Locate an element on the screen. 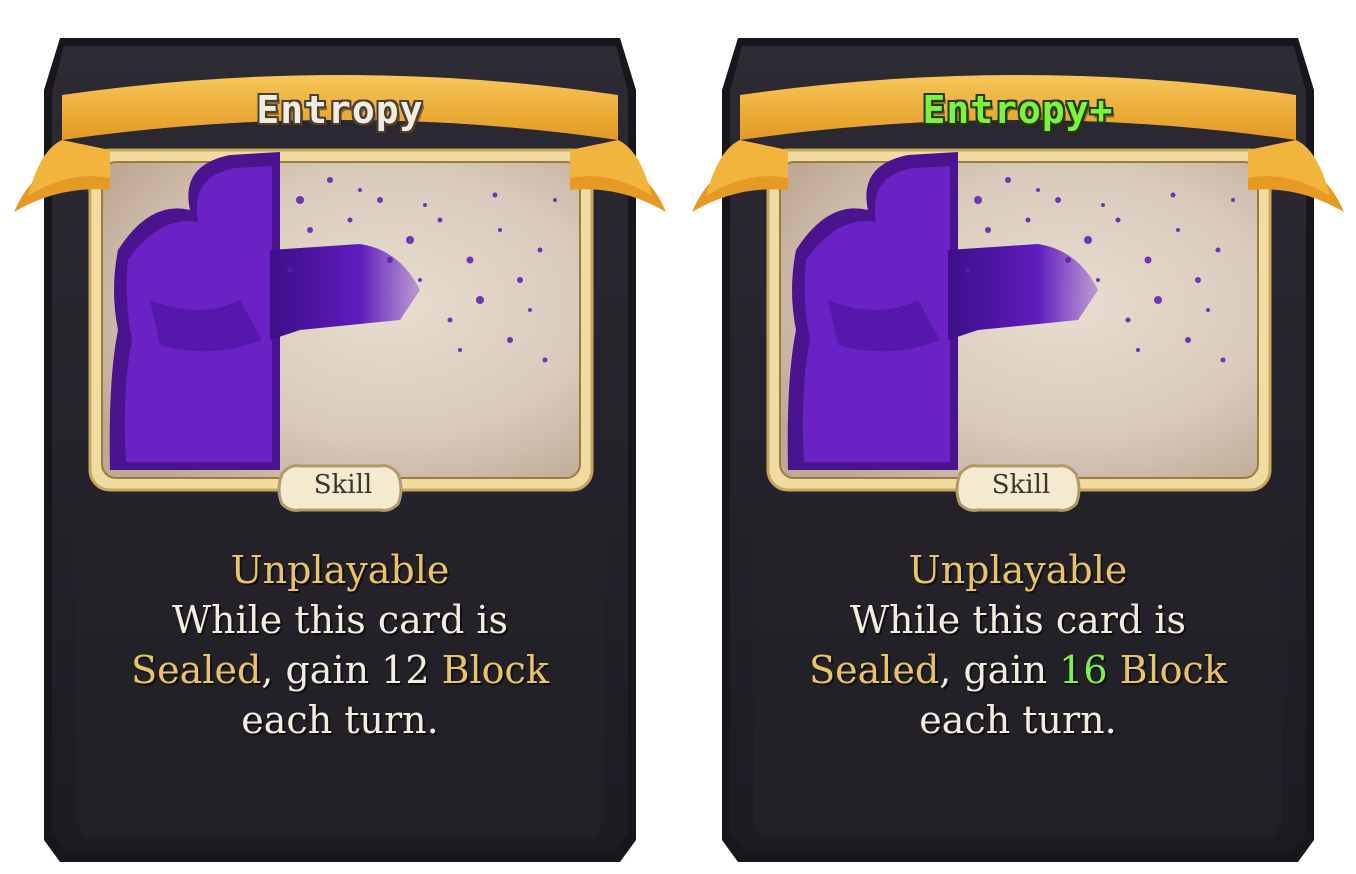 This screenshot has width=1356, height=874. block-amount-upgraded: 16 is located at coordinates (1083, 670).